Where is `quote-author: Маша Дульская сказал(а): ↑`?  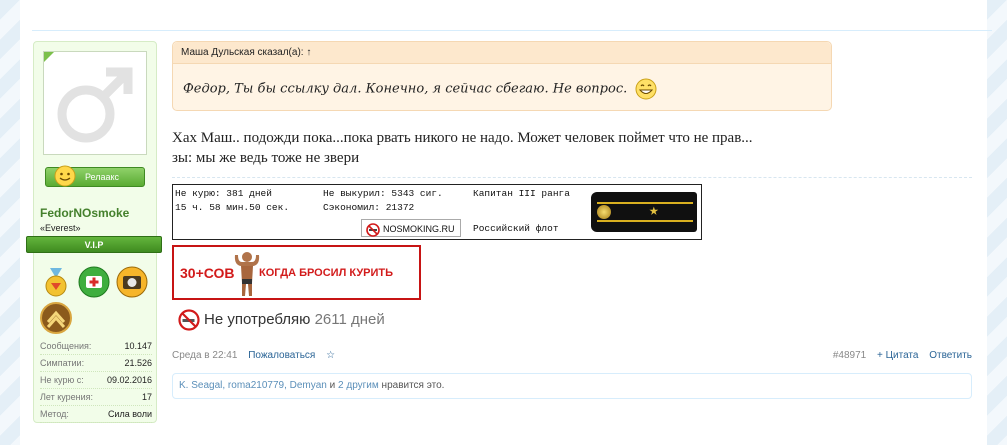 quote-author: Маша Дульская сказал(а): ↑ is located at coordinates (502, 53).